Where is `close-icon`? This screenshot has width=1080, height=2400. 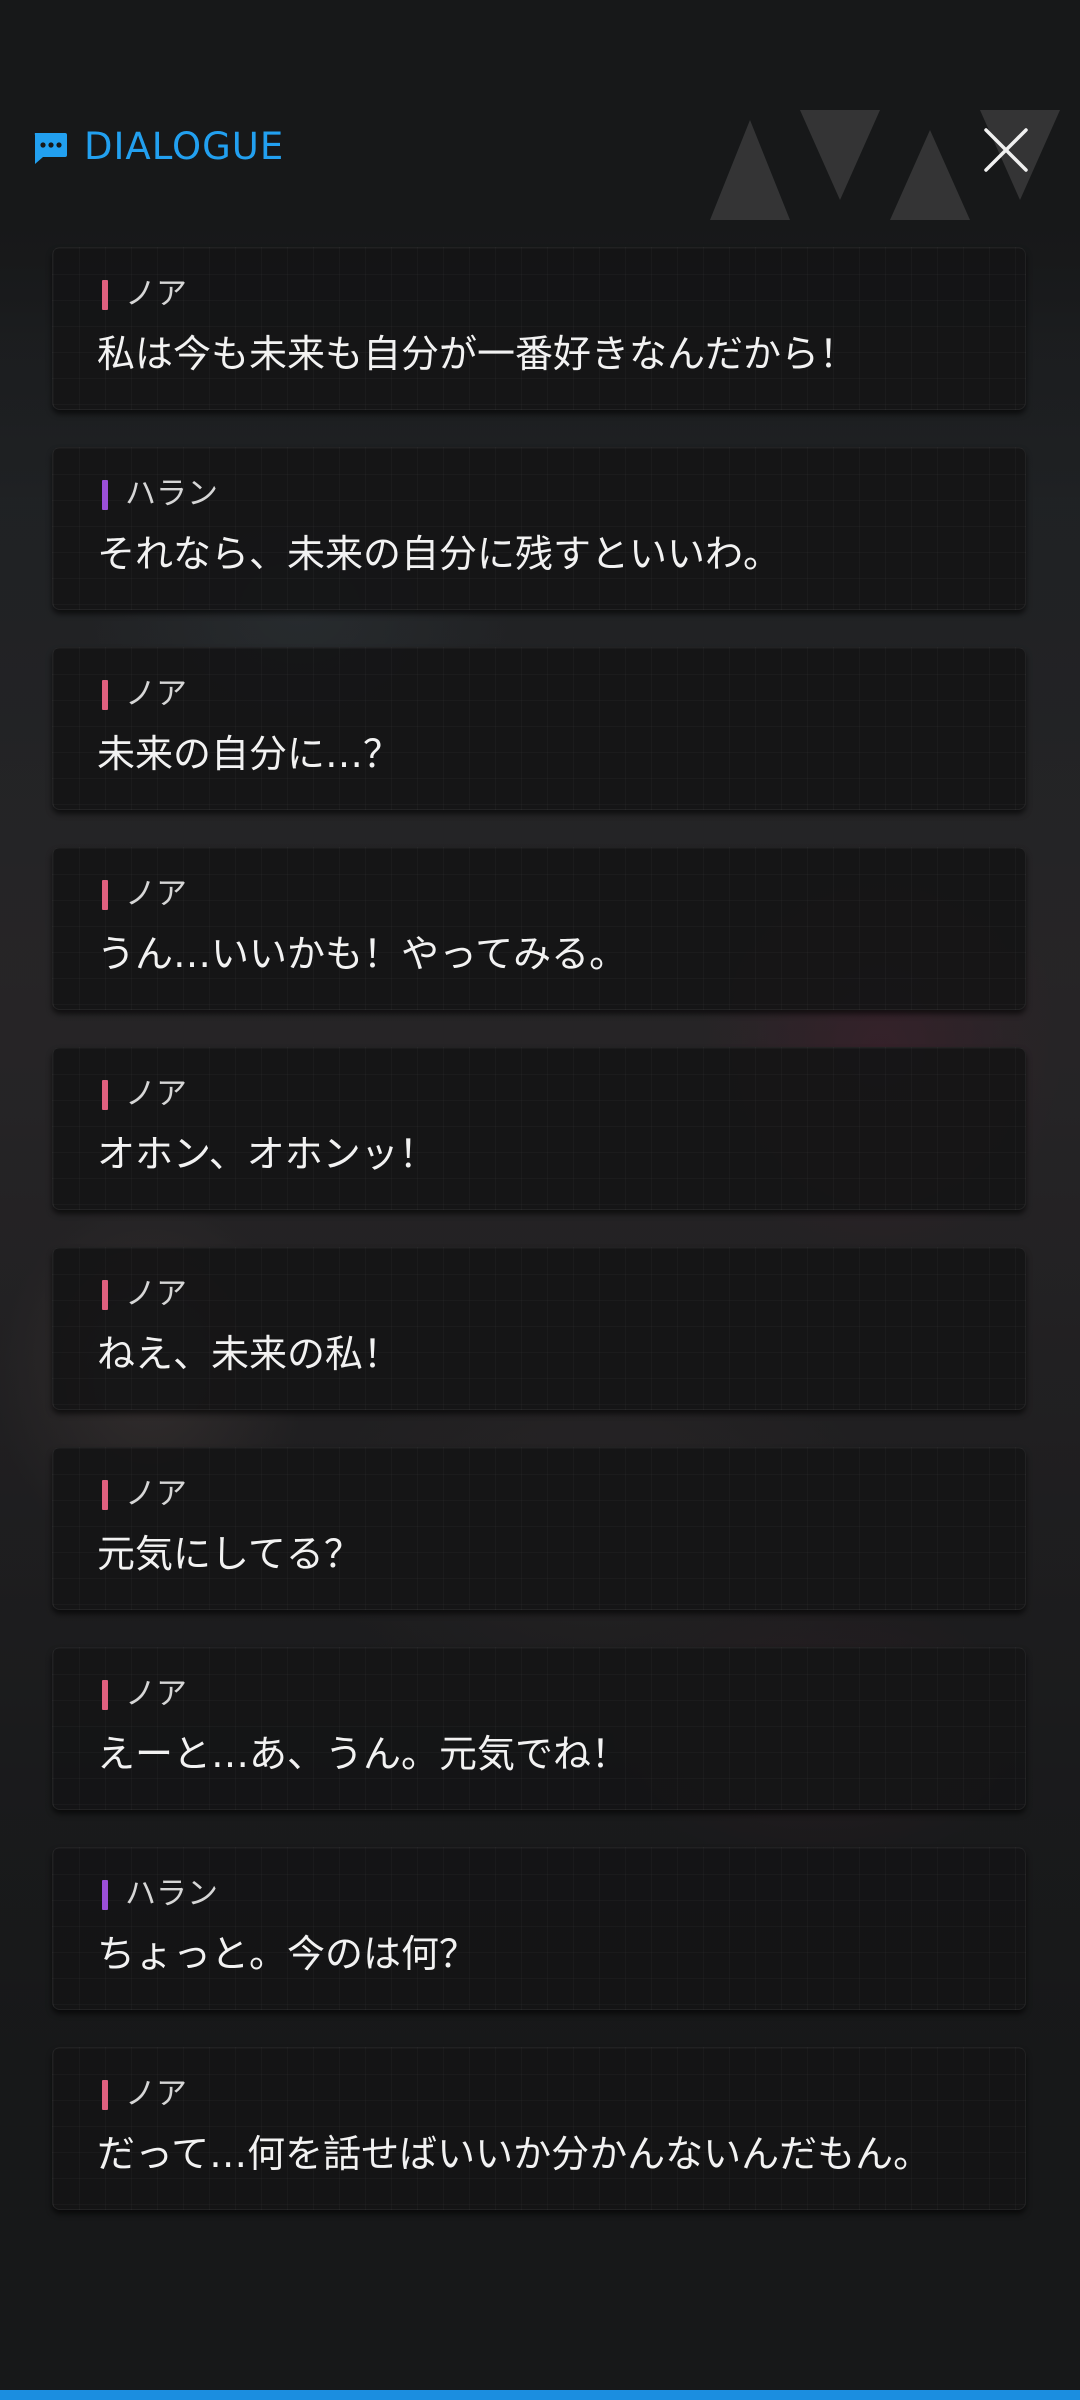 close-icon is located at coordinates (1006, 150).